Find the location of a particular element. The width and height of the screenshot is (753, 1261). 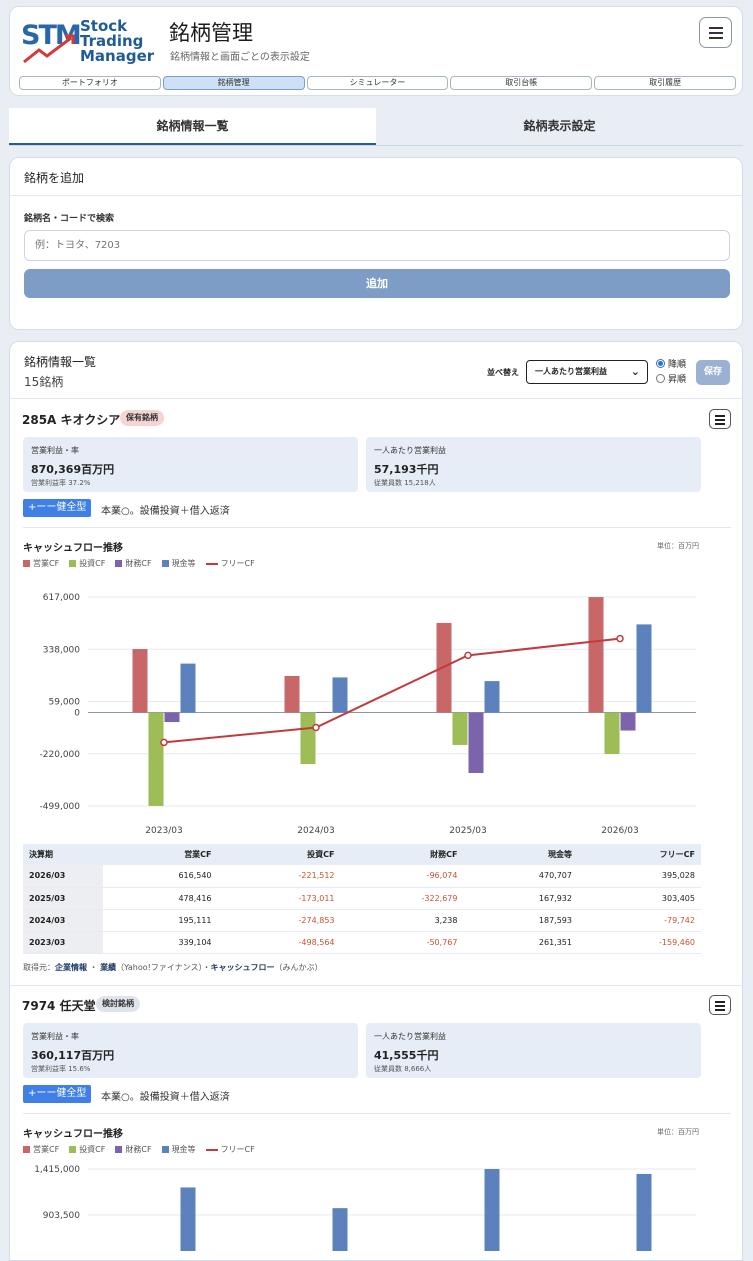

y-tick-label: 1,415,000 is located at coordinates (57, 1170).